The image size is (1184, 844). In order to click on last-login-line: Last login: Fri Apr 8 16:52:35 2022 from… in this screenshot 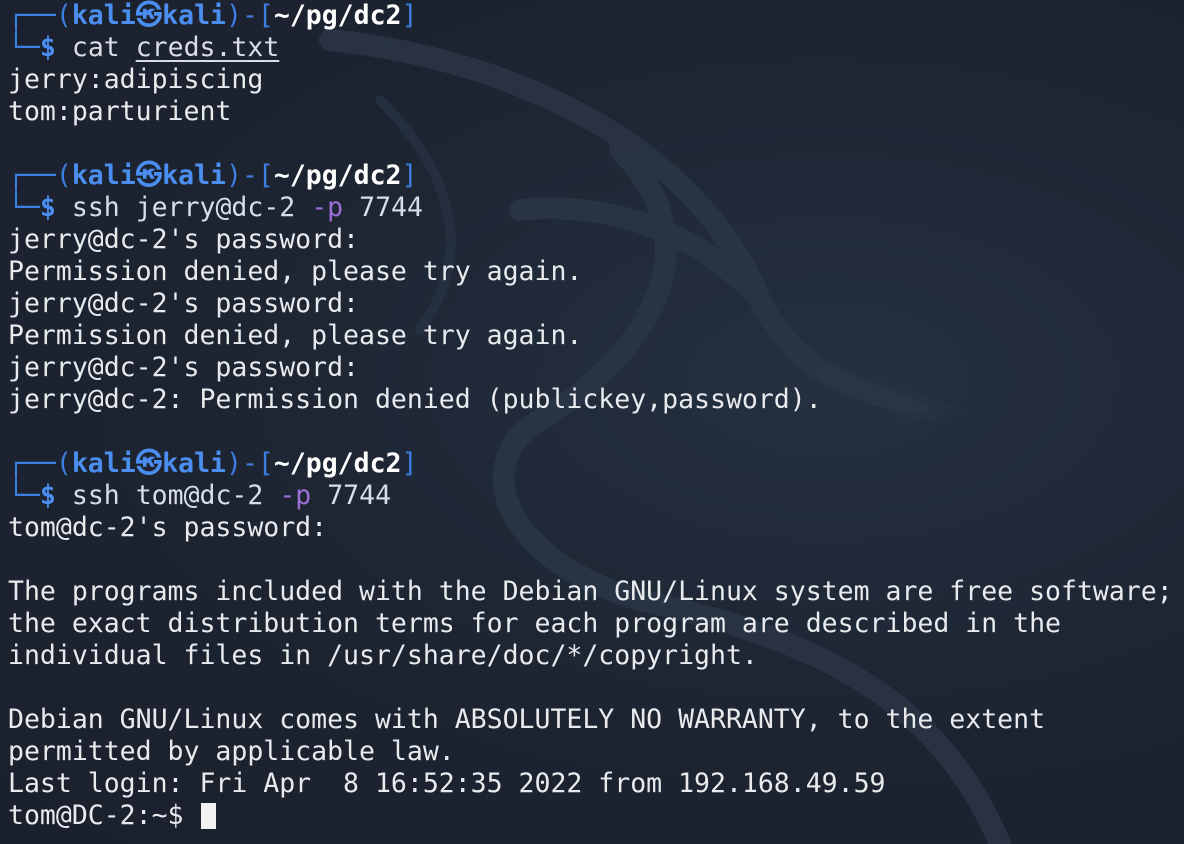, I will do `click(447, 783)`.